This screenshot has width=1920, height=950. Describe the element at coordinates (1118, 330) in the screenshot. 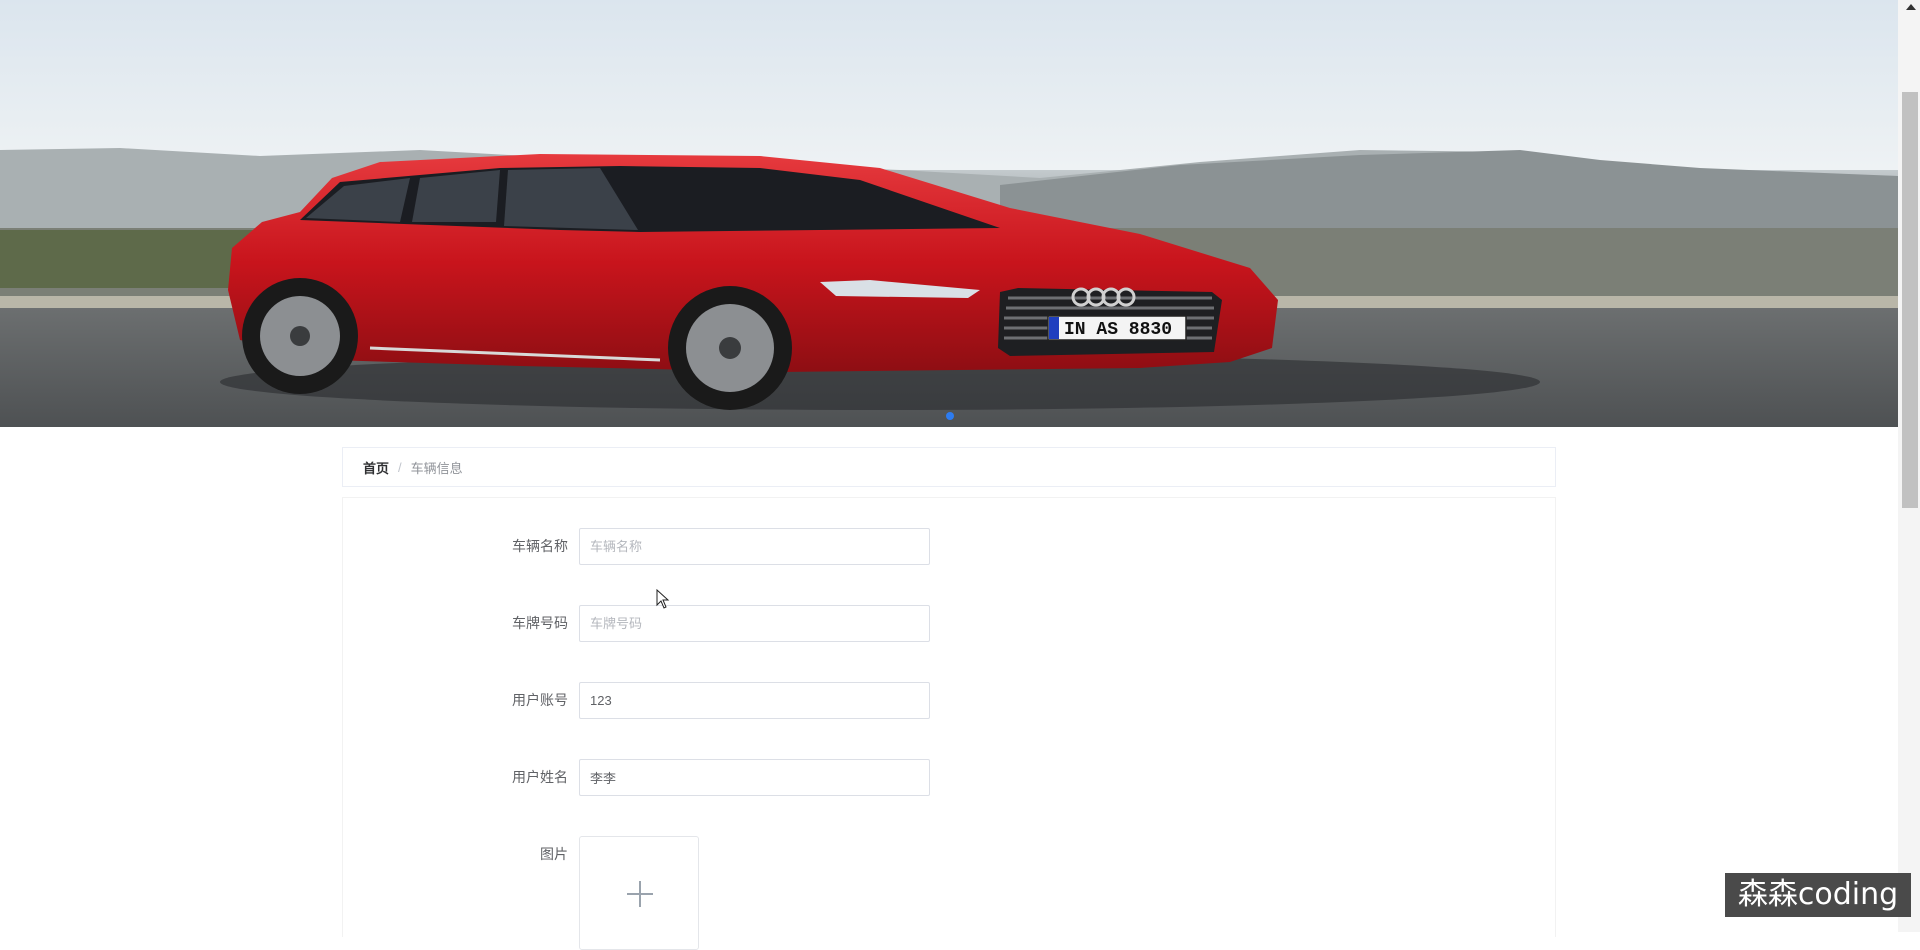

I see `license-plate-text: IN AS 8830` at that location.